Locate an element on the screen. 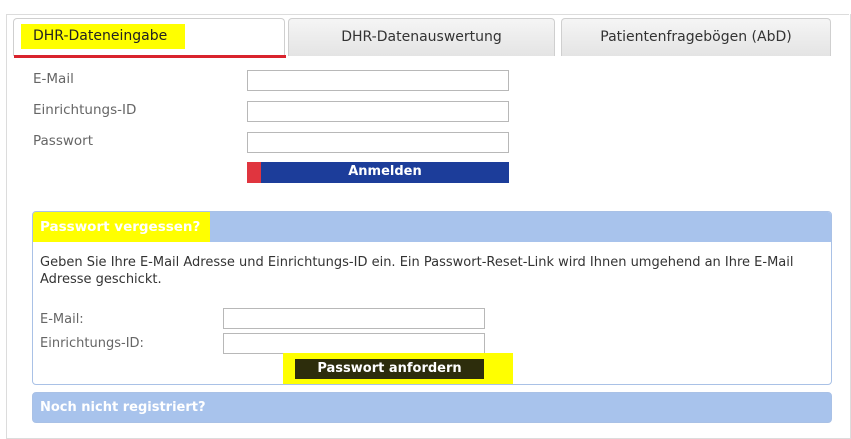 The height and width of the screenshot is (439, 851). tab-patientenfrageboegen: Patientenfragebögen (AbD) is located at coordinates (696, 37).